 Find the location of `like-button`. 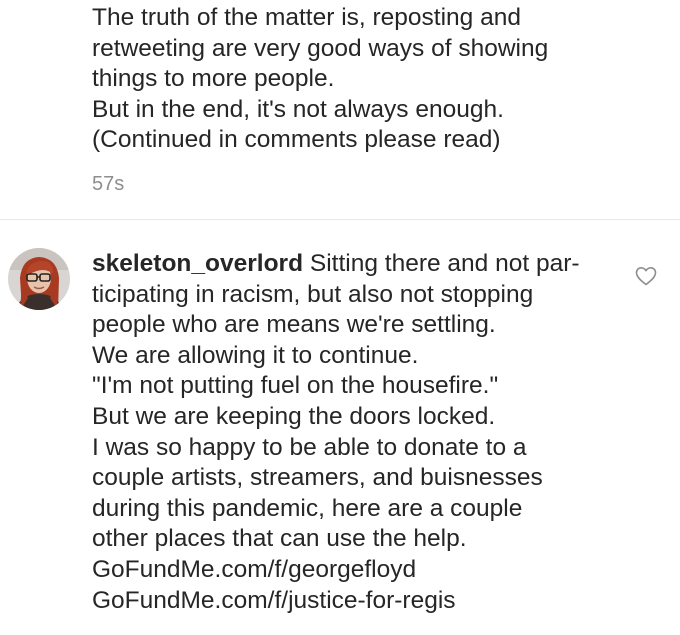

like-button is located at coordinates (646, 276).